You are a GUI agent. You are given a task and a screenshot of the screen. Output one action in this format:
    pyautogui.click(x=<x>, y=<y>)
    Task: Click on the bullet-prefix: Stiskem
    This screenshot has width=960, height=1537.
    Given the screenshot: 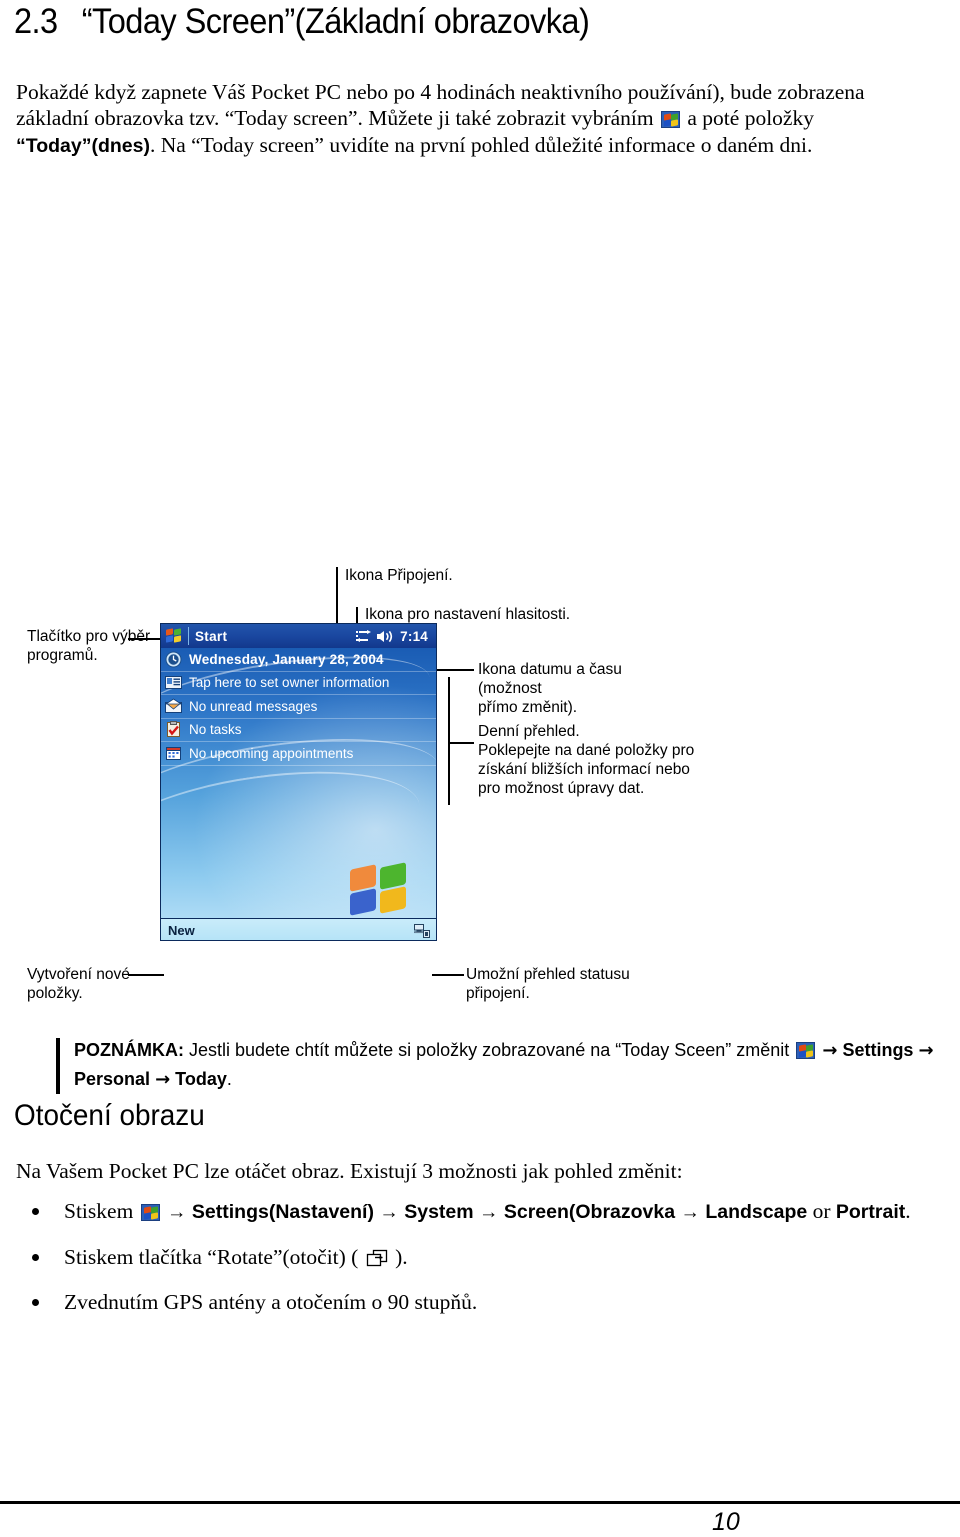 What is the action you would take?
    pyautogui.click(x=101, y=1211)
    